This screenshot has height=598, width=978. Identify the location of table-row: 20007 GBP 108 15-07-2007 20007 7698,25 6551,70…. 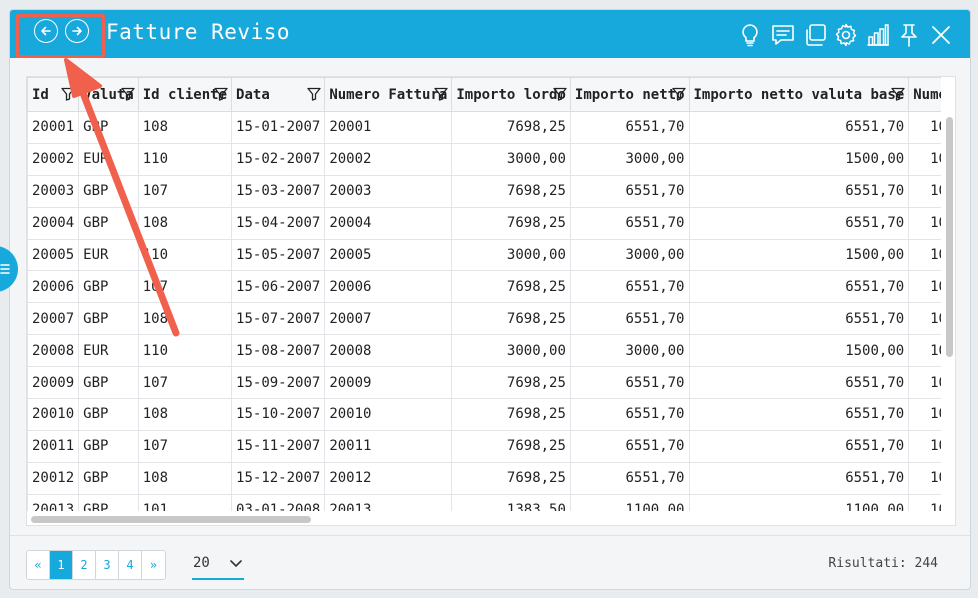
(484, 319).